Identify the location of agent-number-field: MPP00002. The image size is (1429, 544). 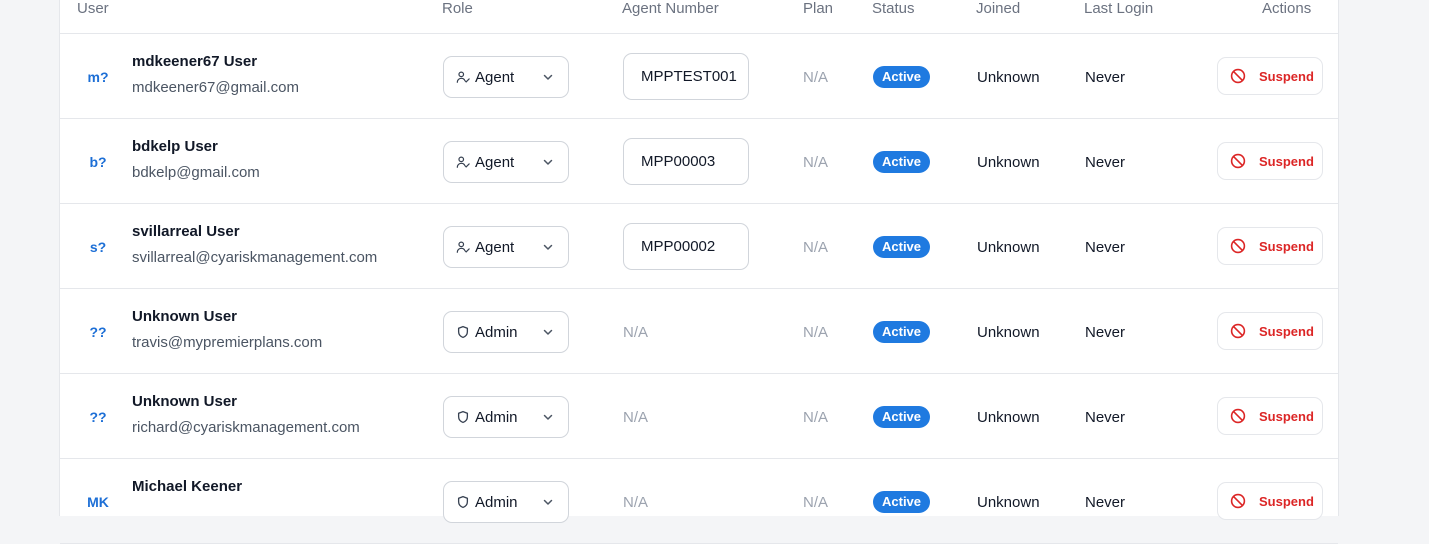
(686, 246).